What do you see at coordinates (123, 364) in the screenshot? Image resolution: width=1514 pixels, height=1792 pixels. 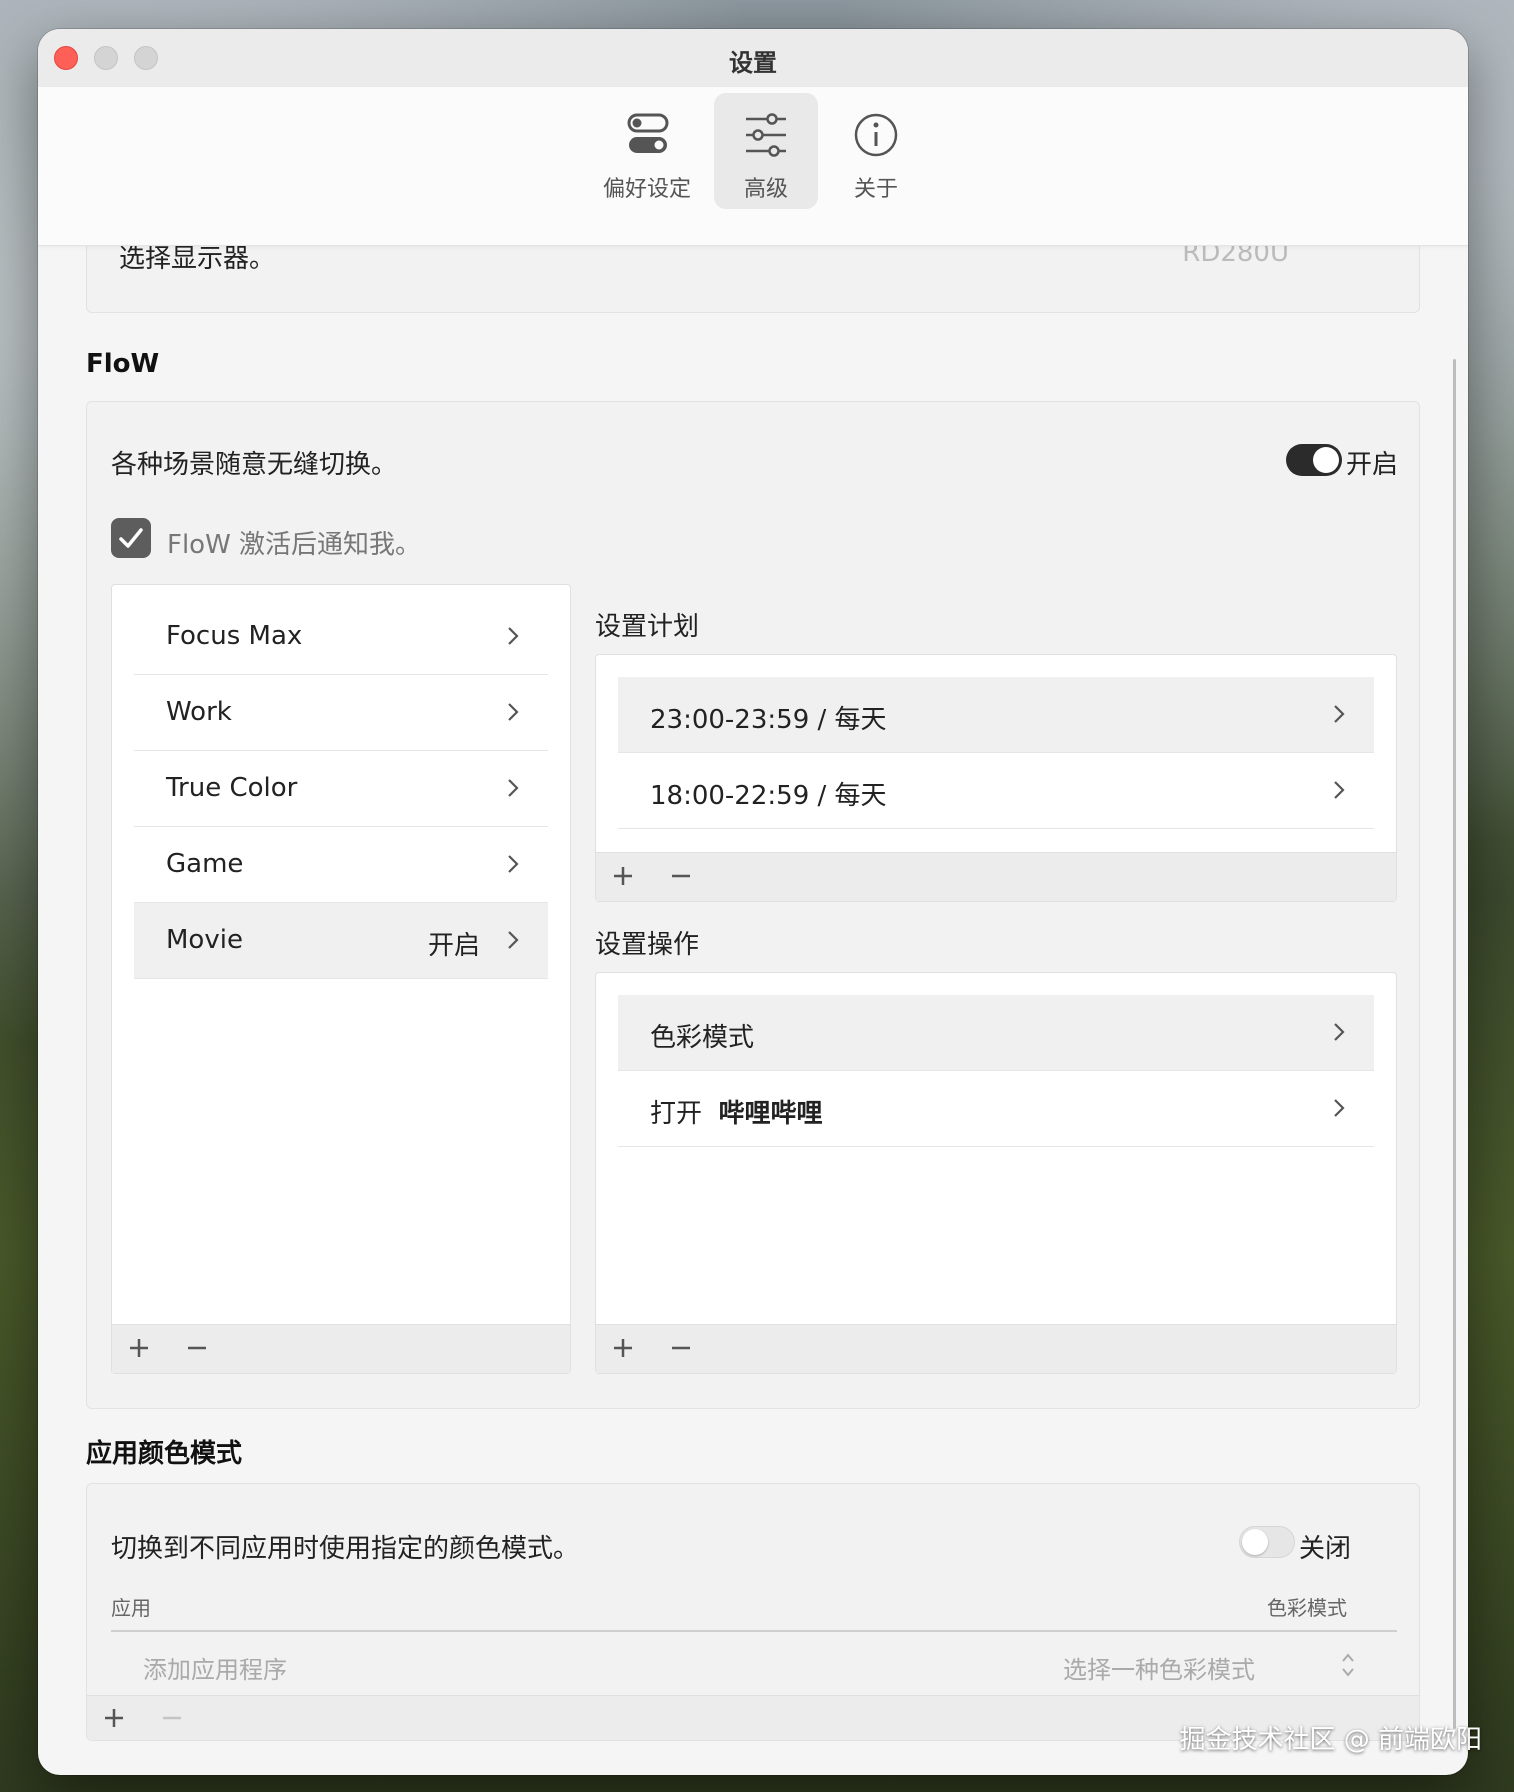 I see `flow-section-title: FloW` at bounding box center [123, 364].